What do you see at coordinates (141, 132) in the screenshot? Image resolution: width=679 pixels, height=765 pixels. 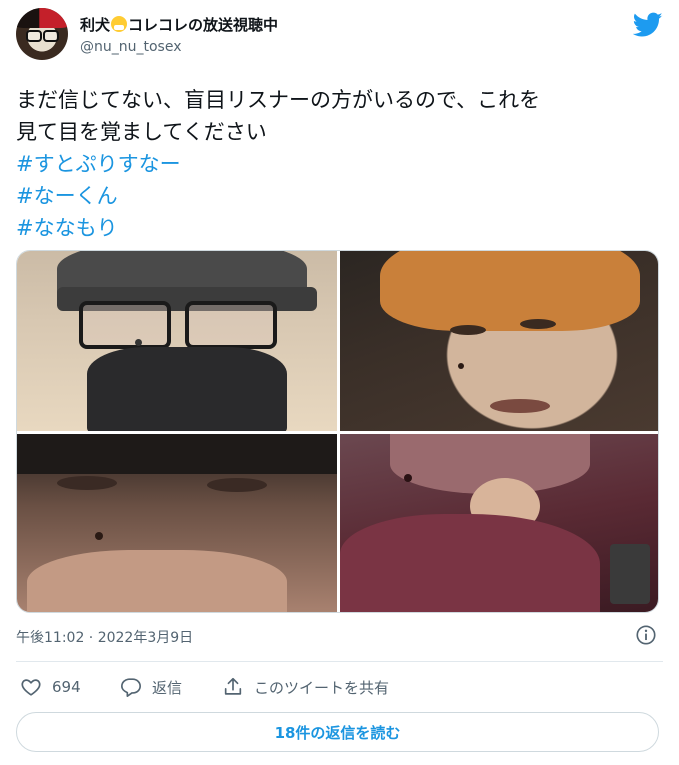 I see `tweet-text-line-2: 見て目を覚ましてください` at bounding box center [141, 132].